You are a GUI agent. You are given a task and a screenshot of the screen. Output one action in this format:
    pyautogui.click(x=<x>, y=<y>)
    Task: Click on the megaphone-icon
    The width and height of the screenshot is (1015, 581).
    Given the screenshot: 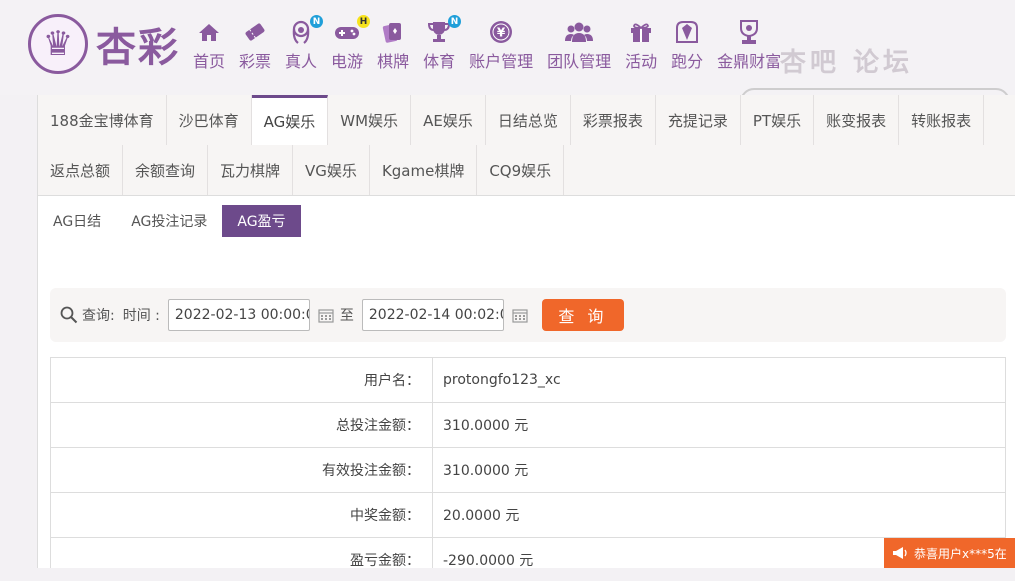 What is the action you would take?
    pyautogui.click(x=900, y=553)
    